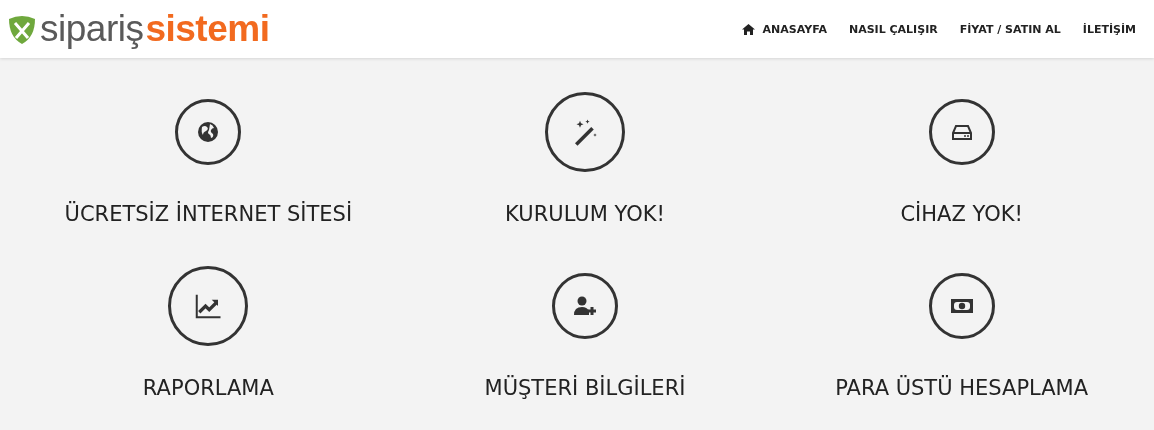  Describe the element at coordinates (961, 214) in the screenshot. I see `feature-title: CİHAZ YOK!` at that location.